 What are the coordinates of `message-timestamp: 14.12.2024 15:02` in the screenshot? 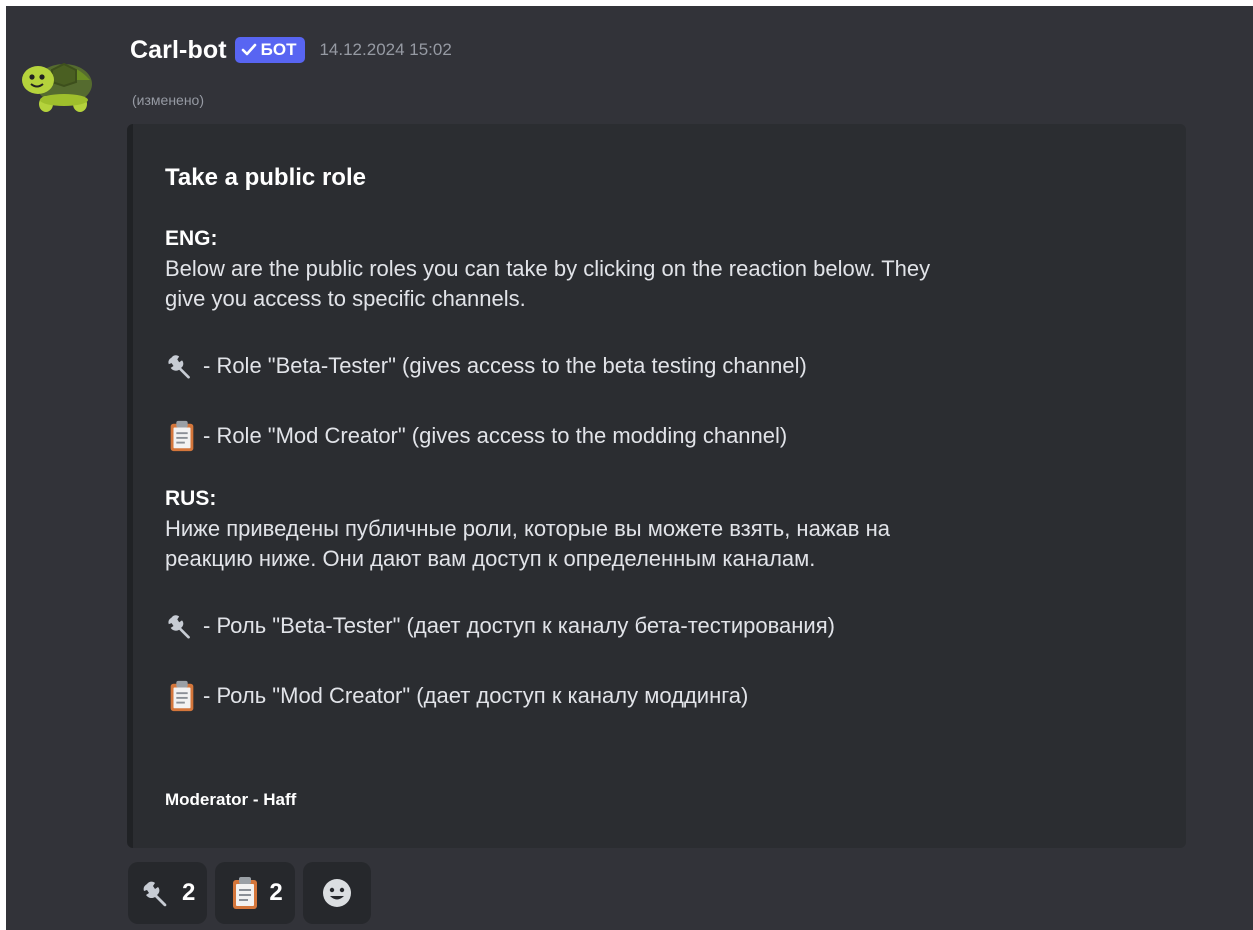 It's located at (385, 50).